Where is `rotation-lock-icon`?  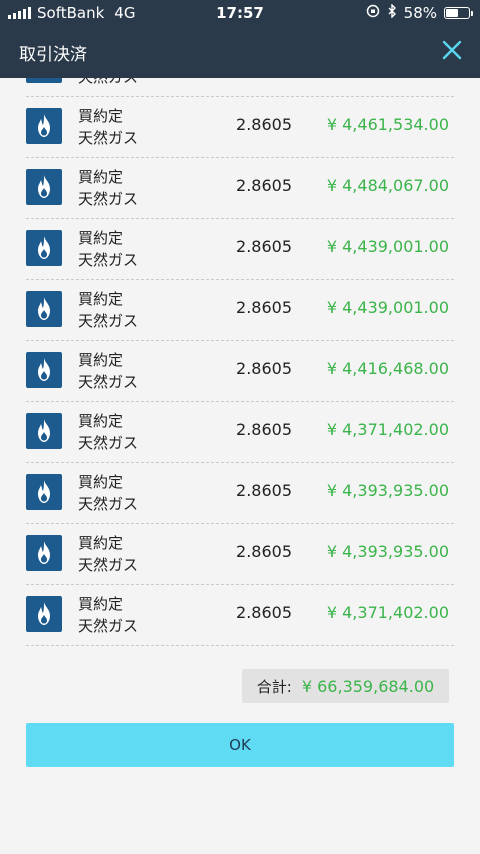 rotation-lock-icon is located at coordinates (373, 13).